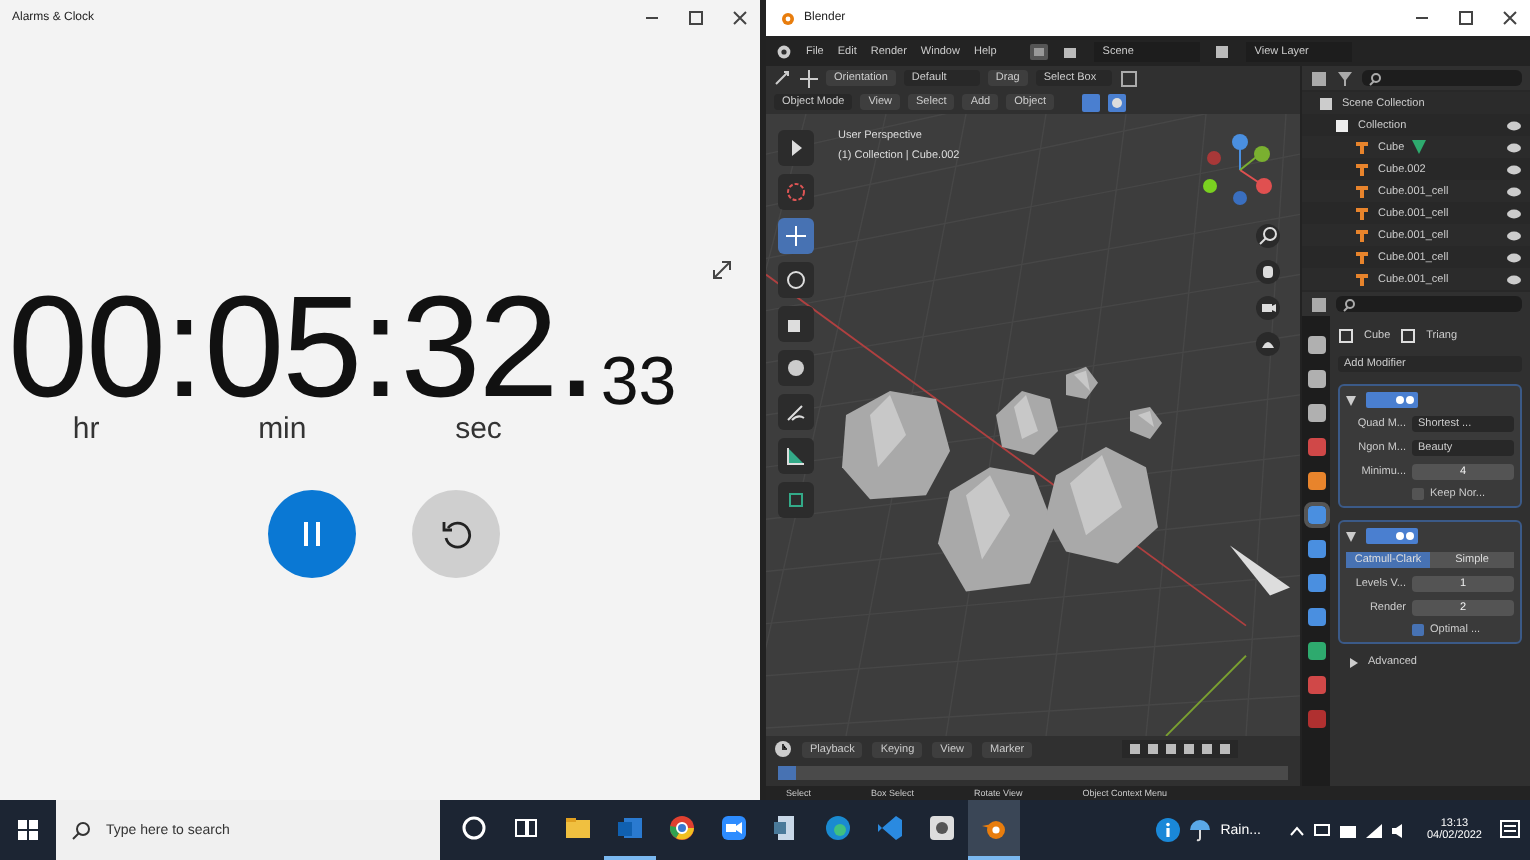 The height and width of the screenshot is (860, 1530). Describe the element at coordinates (1168, 830) in the screenshot. I see `info-icon` at that location.